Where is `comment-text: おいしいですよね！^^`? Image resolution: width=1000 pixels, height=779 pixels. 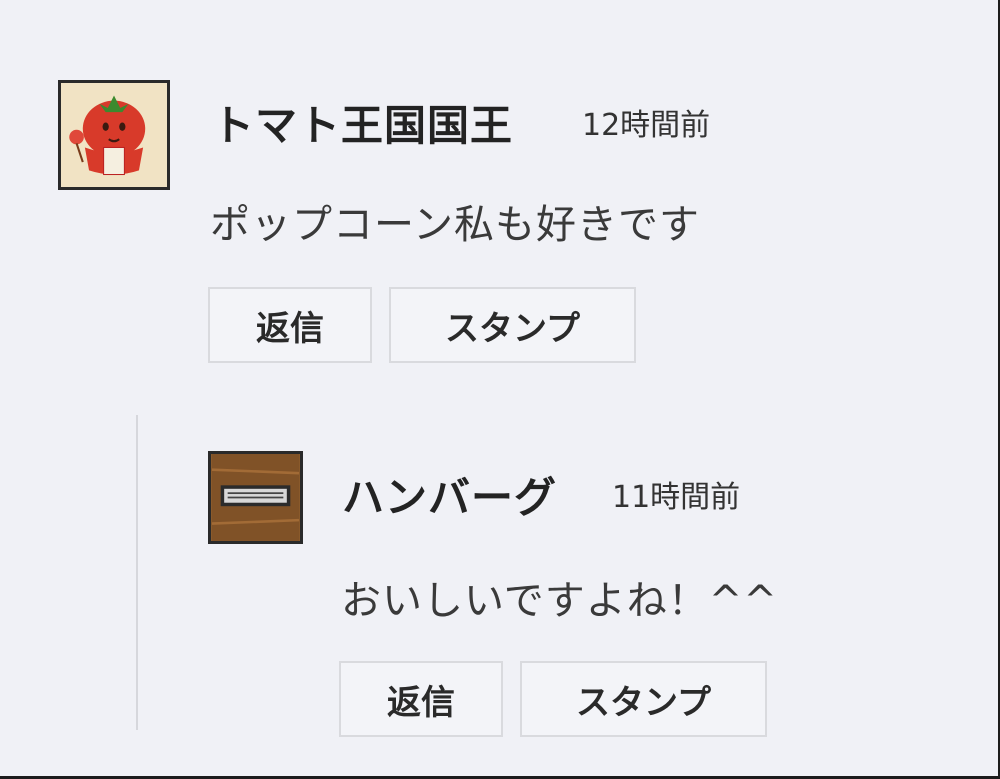 comment-text: おいしいですよね！^^ is located at coordinates (559, 601).